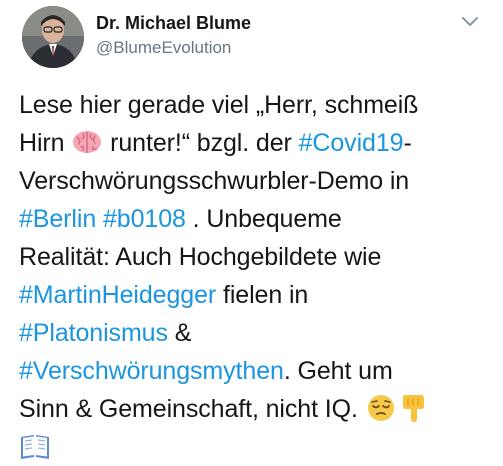 This screenshot has height=466, width=503. I want to click on text-segment: . Geht um, so click(338, 371).